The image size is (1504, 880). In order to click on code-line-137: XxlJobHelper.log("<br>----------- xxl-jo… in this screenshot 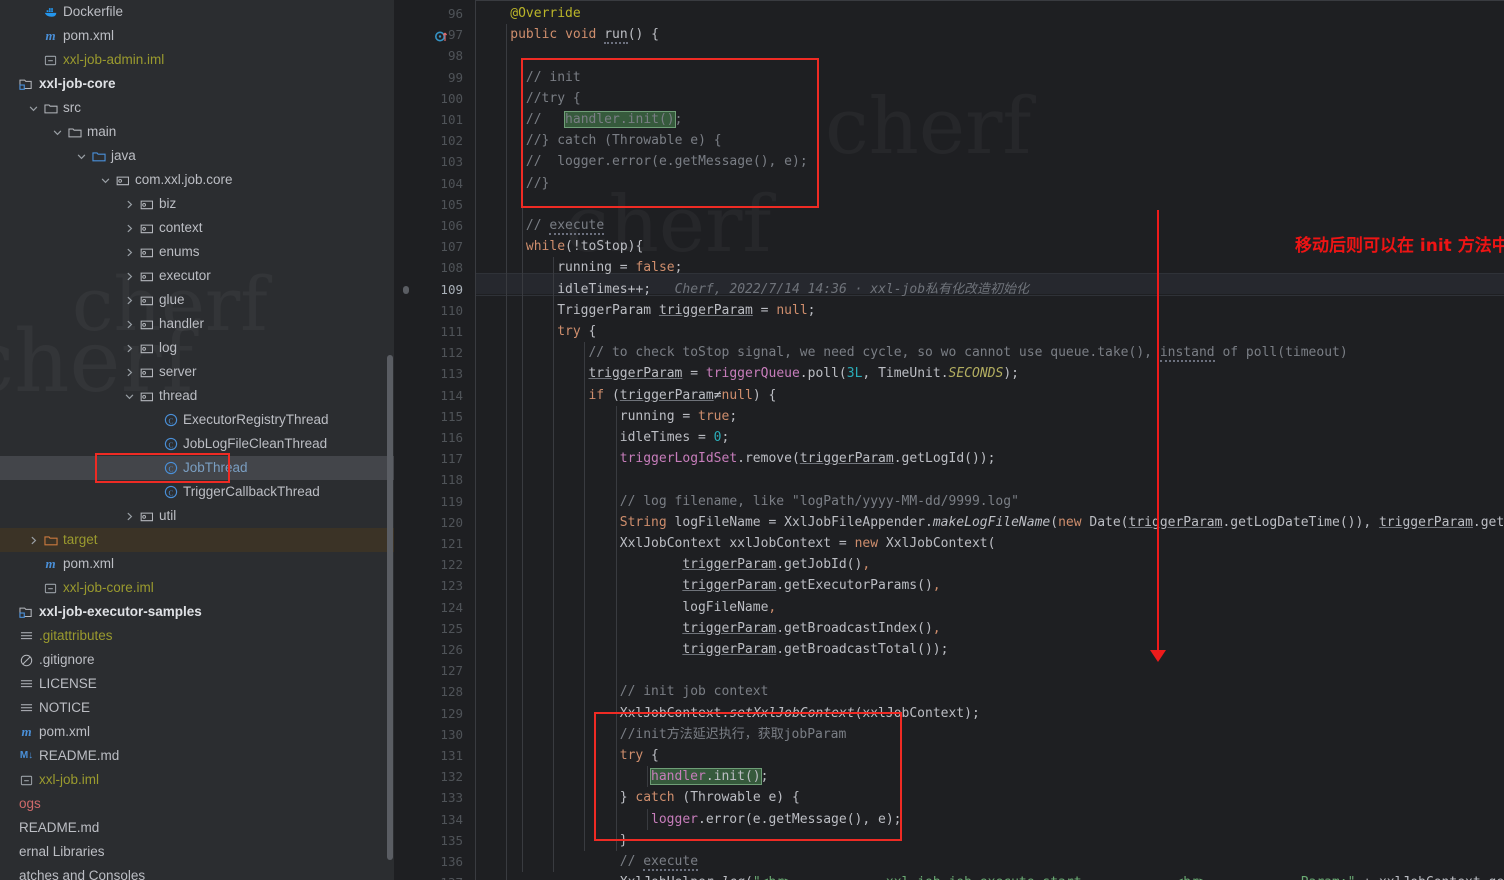, I will do `click(1062, 876)`.